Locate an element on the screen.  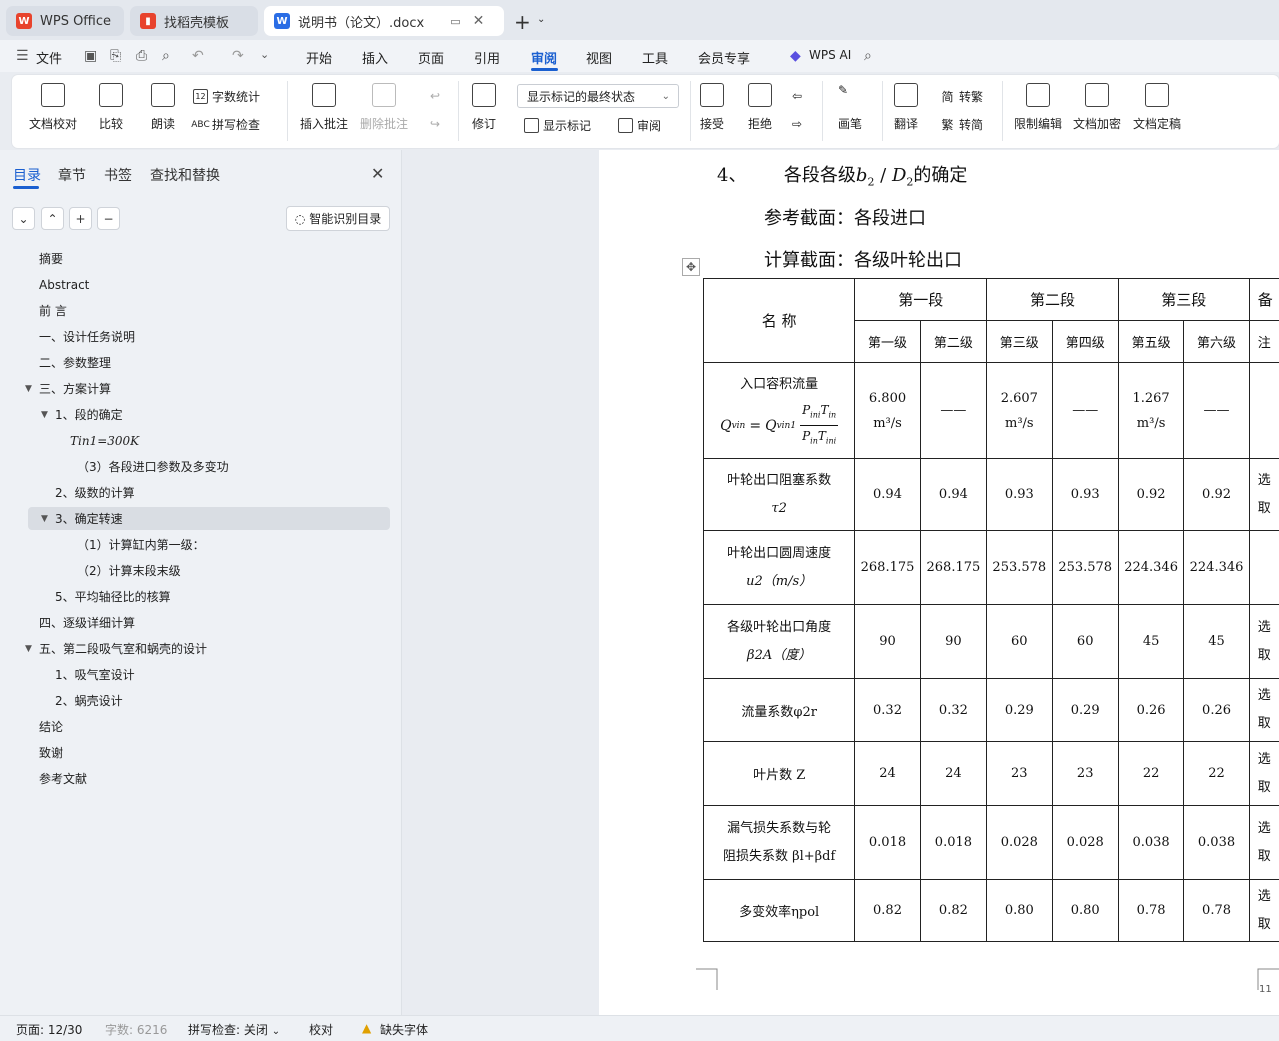
expand-up-icon: ⌃ is located at coordinates (52, 218).